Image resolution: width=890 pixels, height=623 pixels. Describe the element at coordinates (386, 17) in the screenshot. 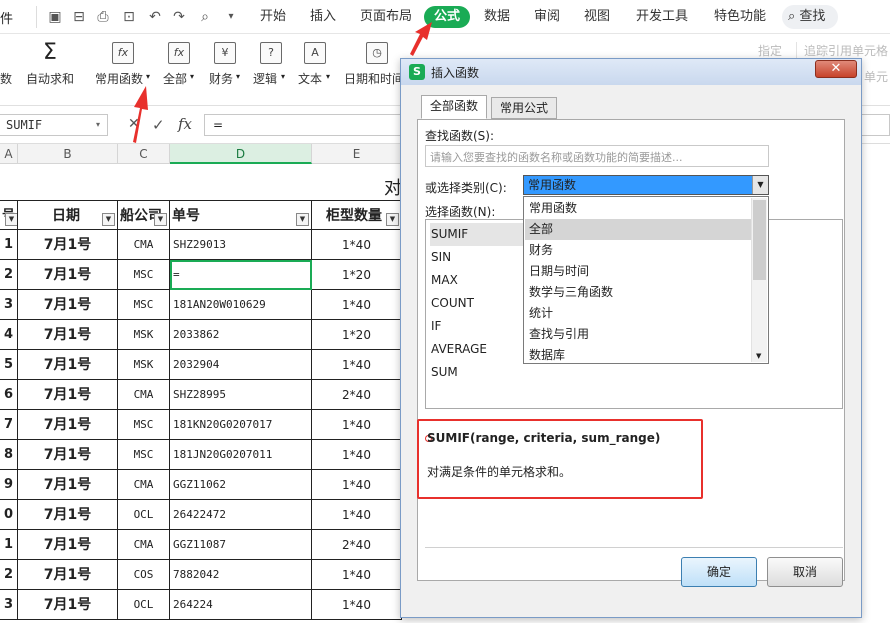

I see `tab-page-layout: 页面布局` at that location.